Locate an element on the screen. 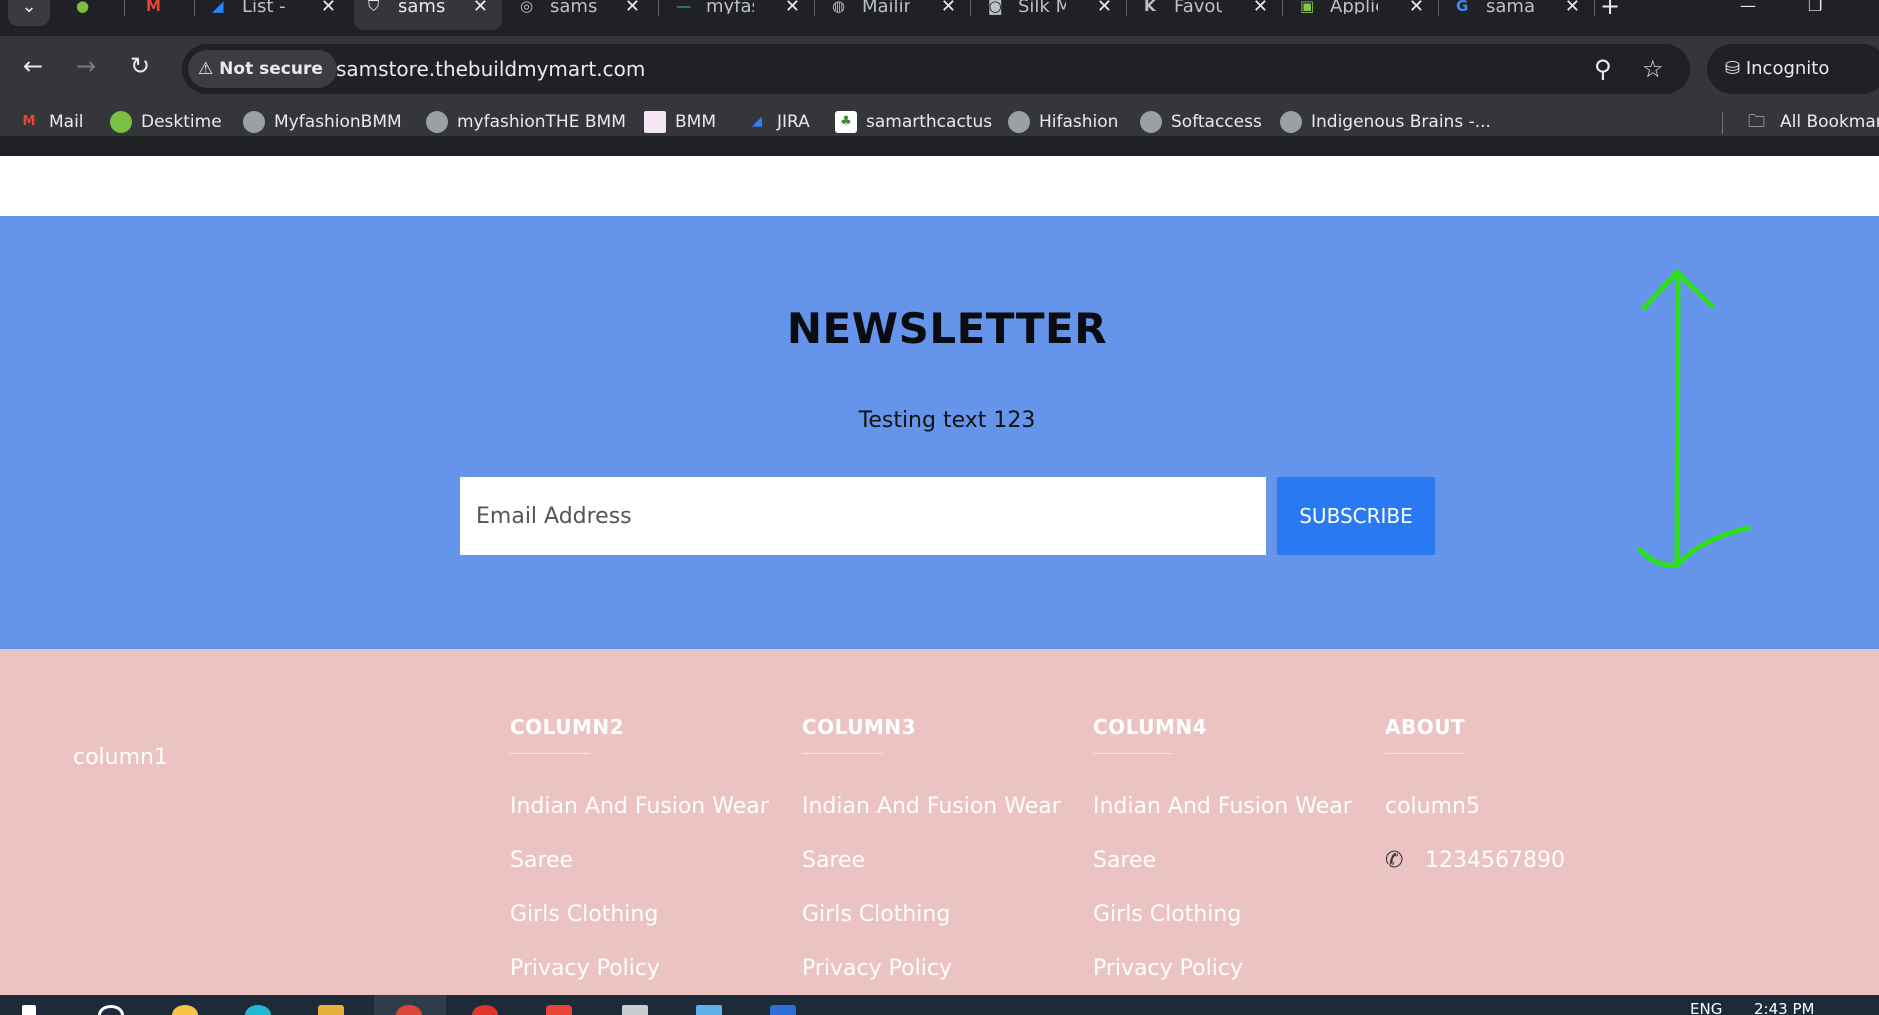 The image size is (1879, 1015). bookmark-bmm: BMM is located at coordinates (680, 122).